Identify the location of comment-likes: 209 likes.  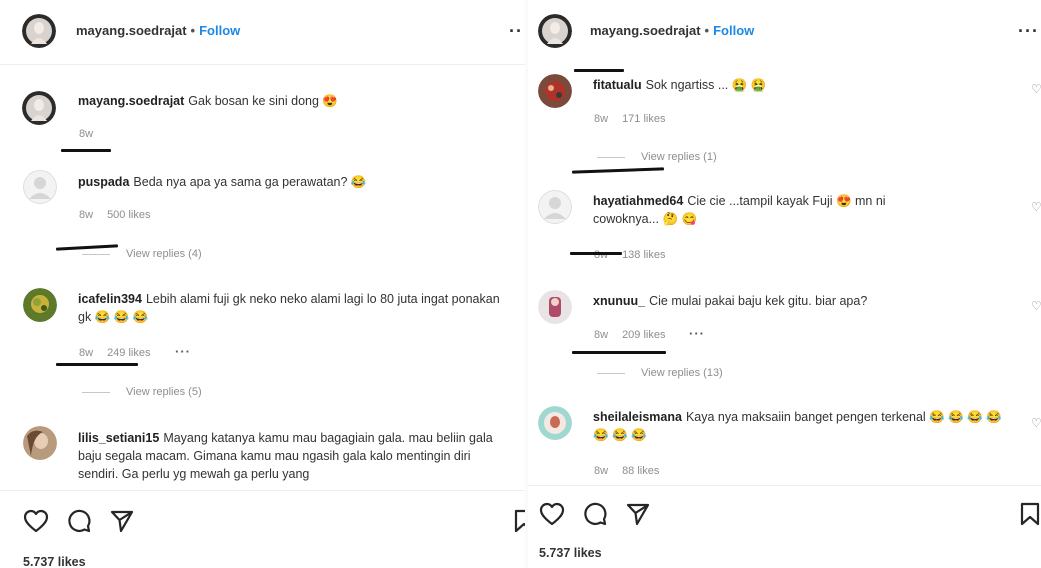
(643, 335).